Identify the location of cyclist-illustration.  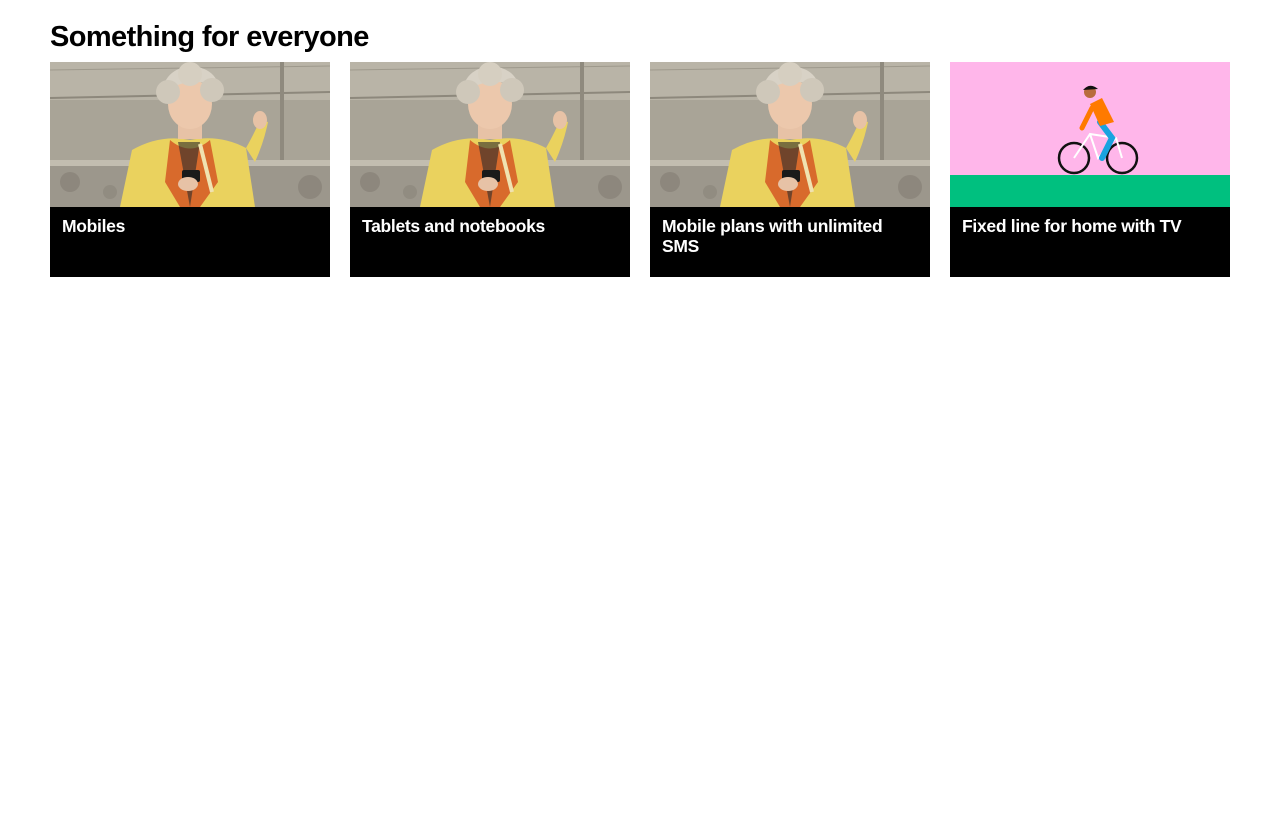
(1090, 134).